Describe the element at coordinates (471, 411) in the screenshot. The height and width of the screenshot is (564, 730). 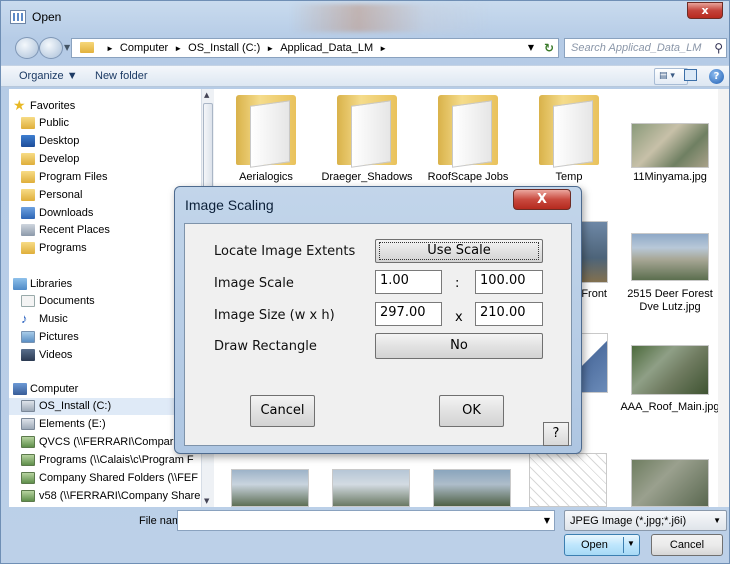
I see `dialog-ok-button: OK` at that location.